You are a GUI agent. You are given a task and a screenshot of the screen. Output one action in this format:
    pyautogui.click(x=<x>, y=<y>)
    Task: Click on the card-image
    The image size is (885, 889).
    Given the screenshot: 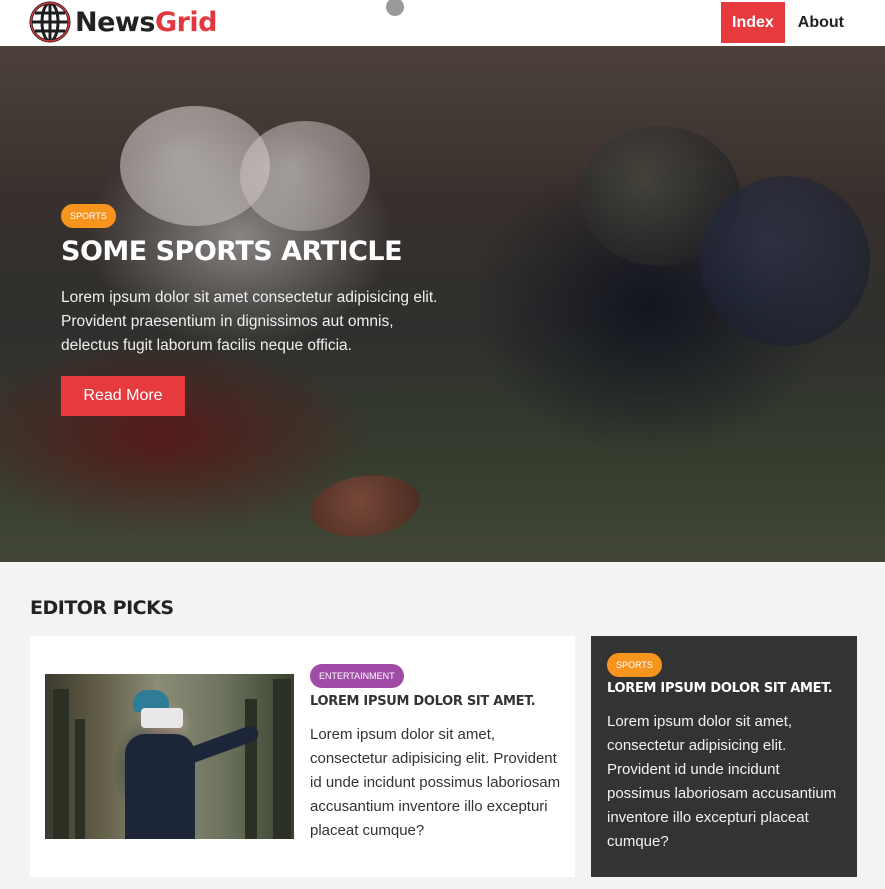 What is the action you would take?
    pyautogui.click(x=169, y=756)
    